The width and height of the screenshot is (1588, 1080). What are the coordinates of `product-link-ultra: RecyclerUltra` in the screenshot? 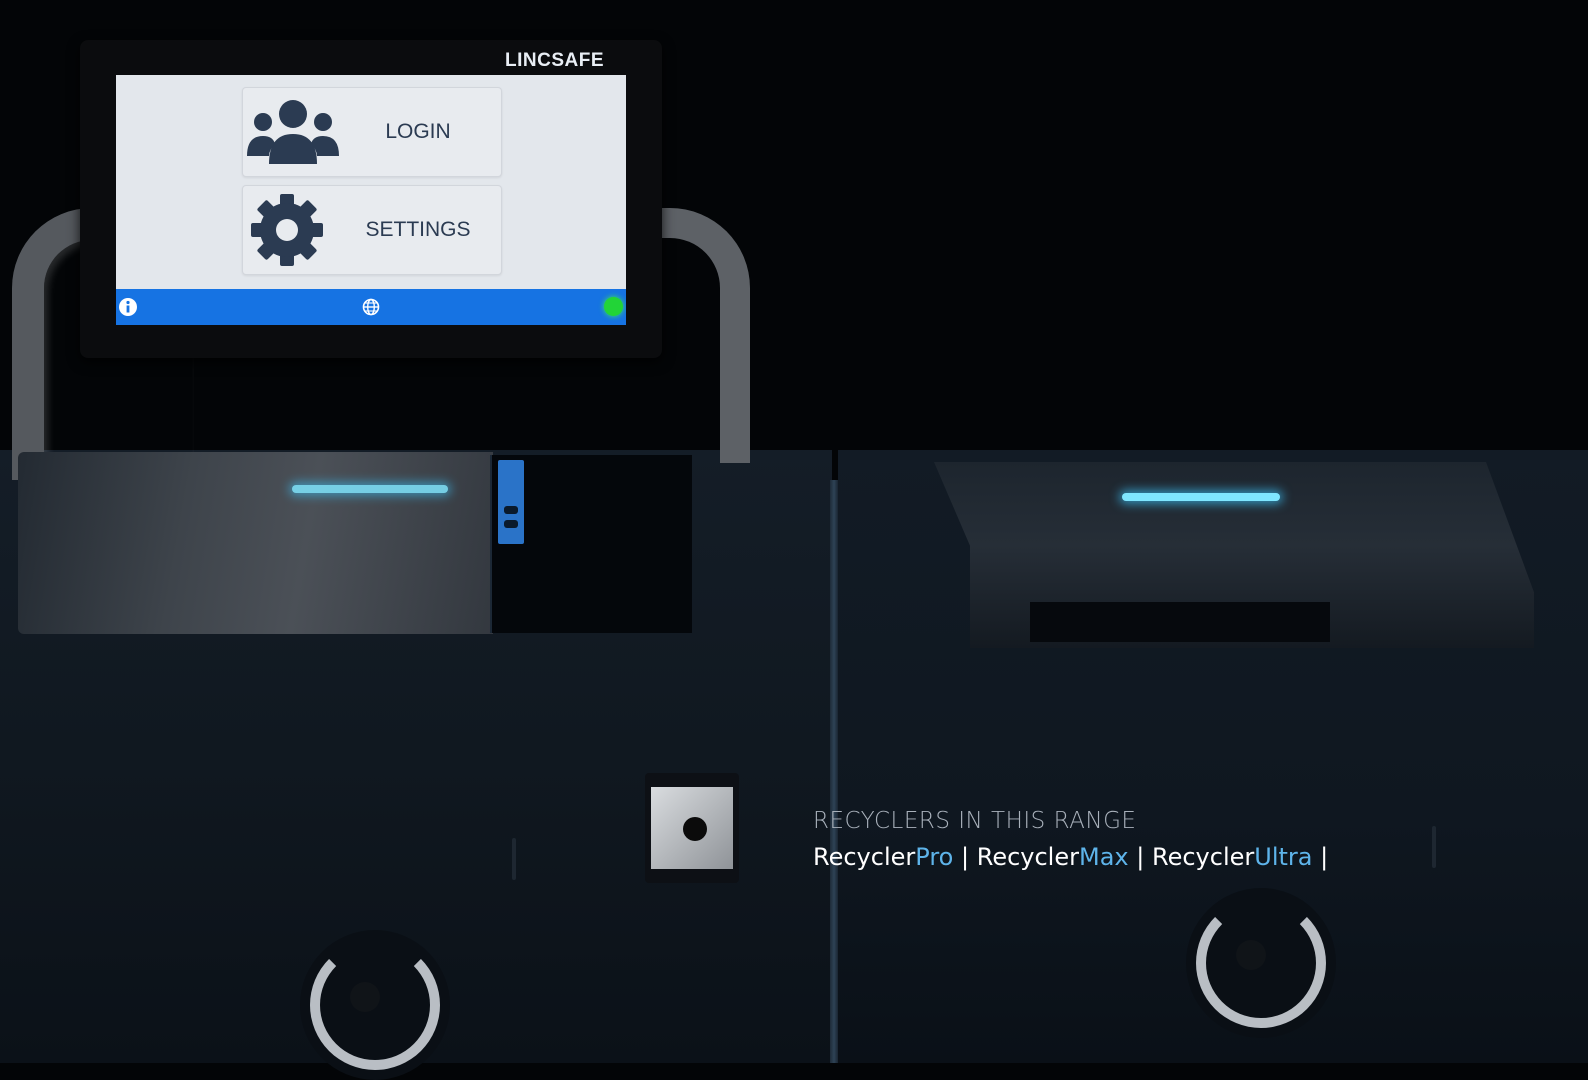 It's located at (1232, 857).